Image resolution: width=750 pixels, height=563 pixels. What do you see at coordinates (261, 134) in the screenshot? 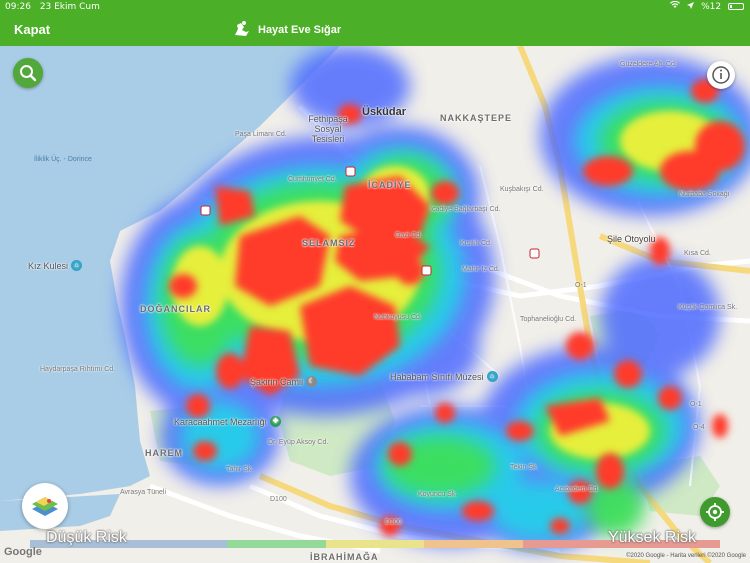
I see `road-pasa-limani: Paşa Limanı Cd.` at bounding box center [261, 134].